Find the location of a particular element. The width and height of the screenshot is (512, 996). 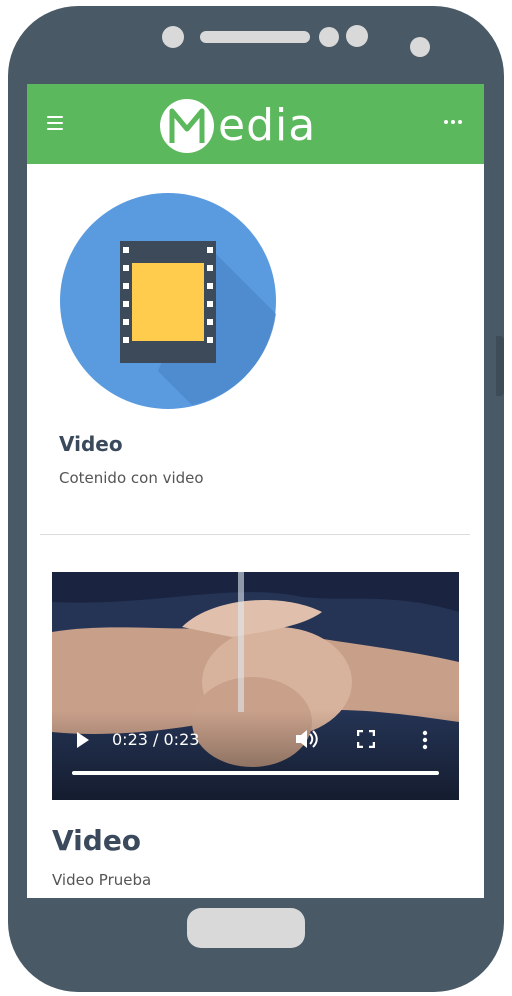

video-progress-bar is located at coordinates (255, 773).